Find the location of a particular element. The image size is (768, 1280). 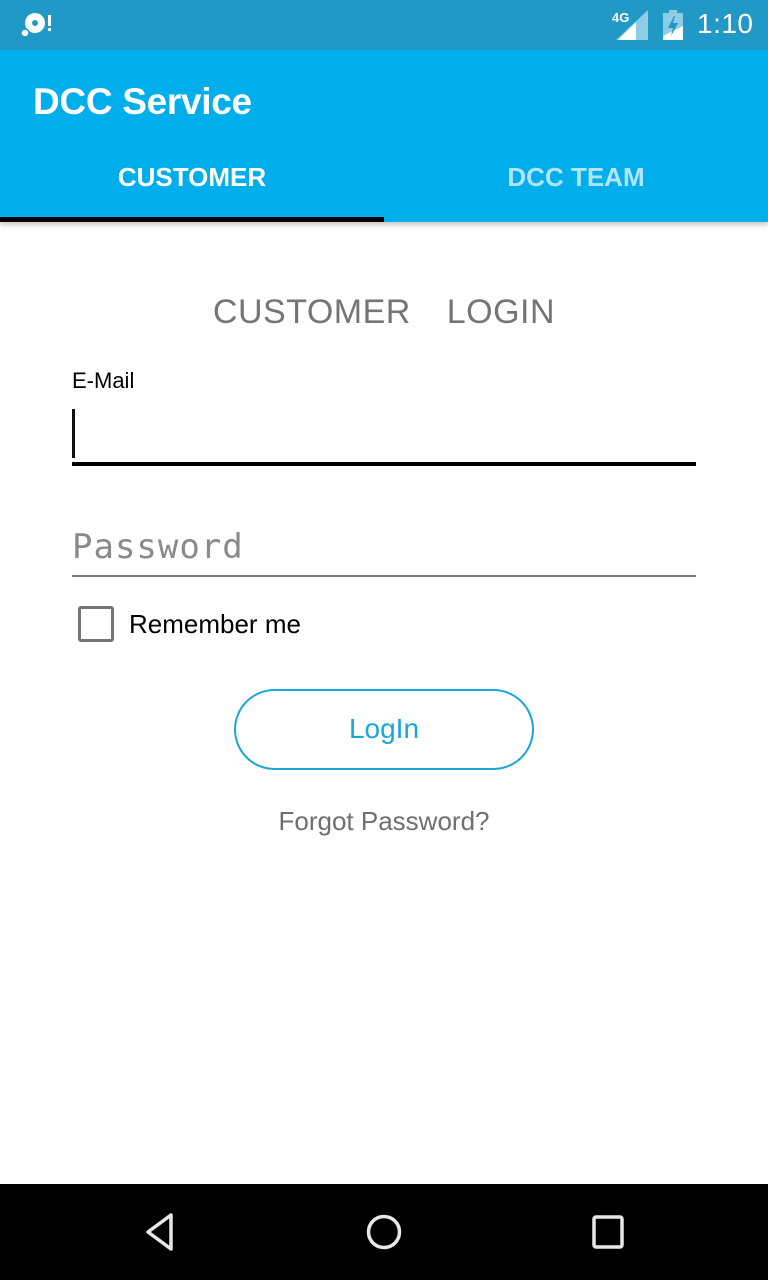

system-nav-bar is located at coordinates (384, 1232).